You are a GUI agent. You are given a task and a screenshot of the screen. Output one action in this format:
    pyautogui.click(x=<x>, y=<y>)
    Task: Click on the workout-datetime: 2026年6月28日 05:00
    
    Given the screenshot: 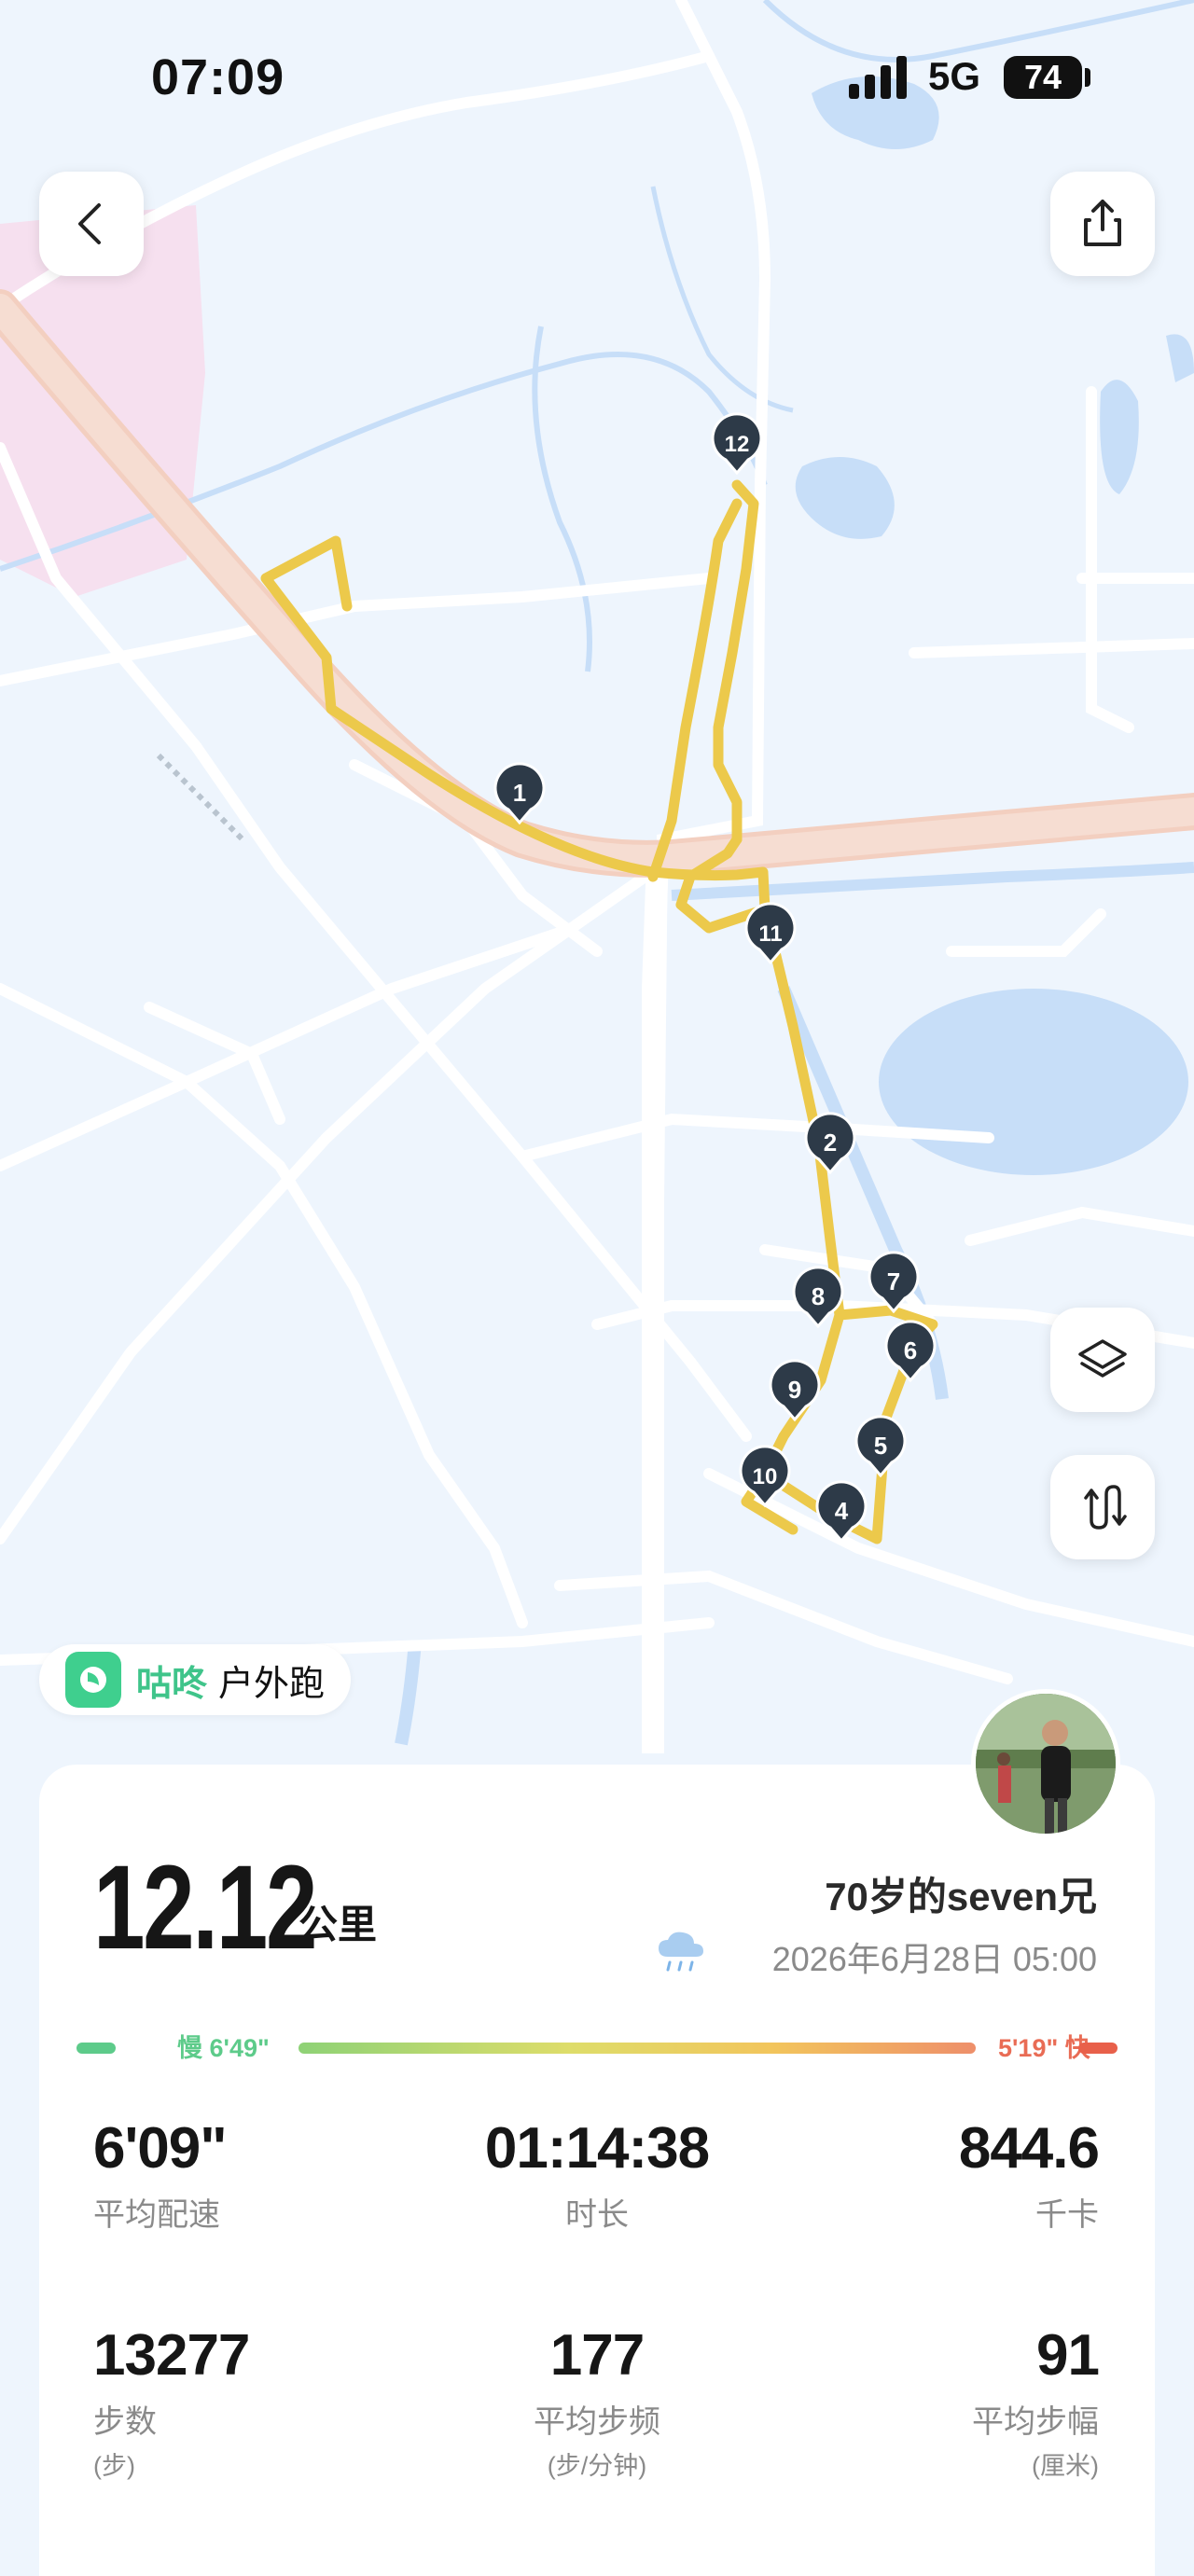 What is the action you would take?
    pyautogui.click(x=934, y=1959)
    